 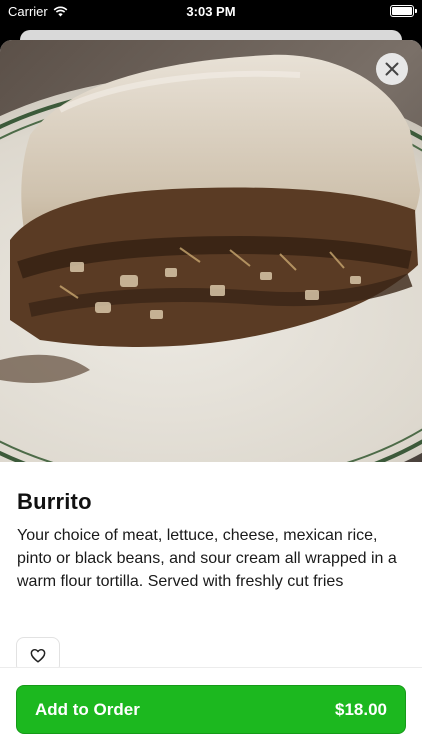 I want to click on close-button, so click(x=392, y=69).